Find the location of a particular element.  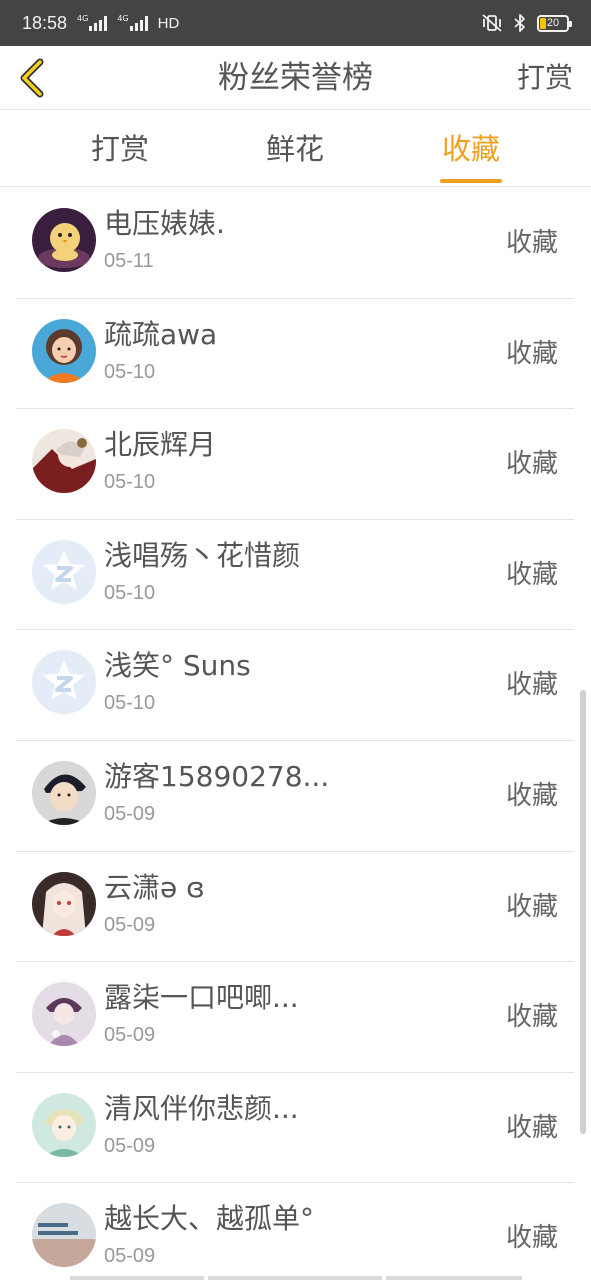

signal-icon-2: 4G is located at coordinates (132, 22).